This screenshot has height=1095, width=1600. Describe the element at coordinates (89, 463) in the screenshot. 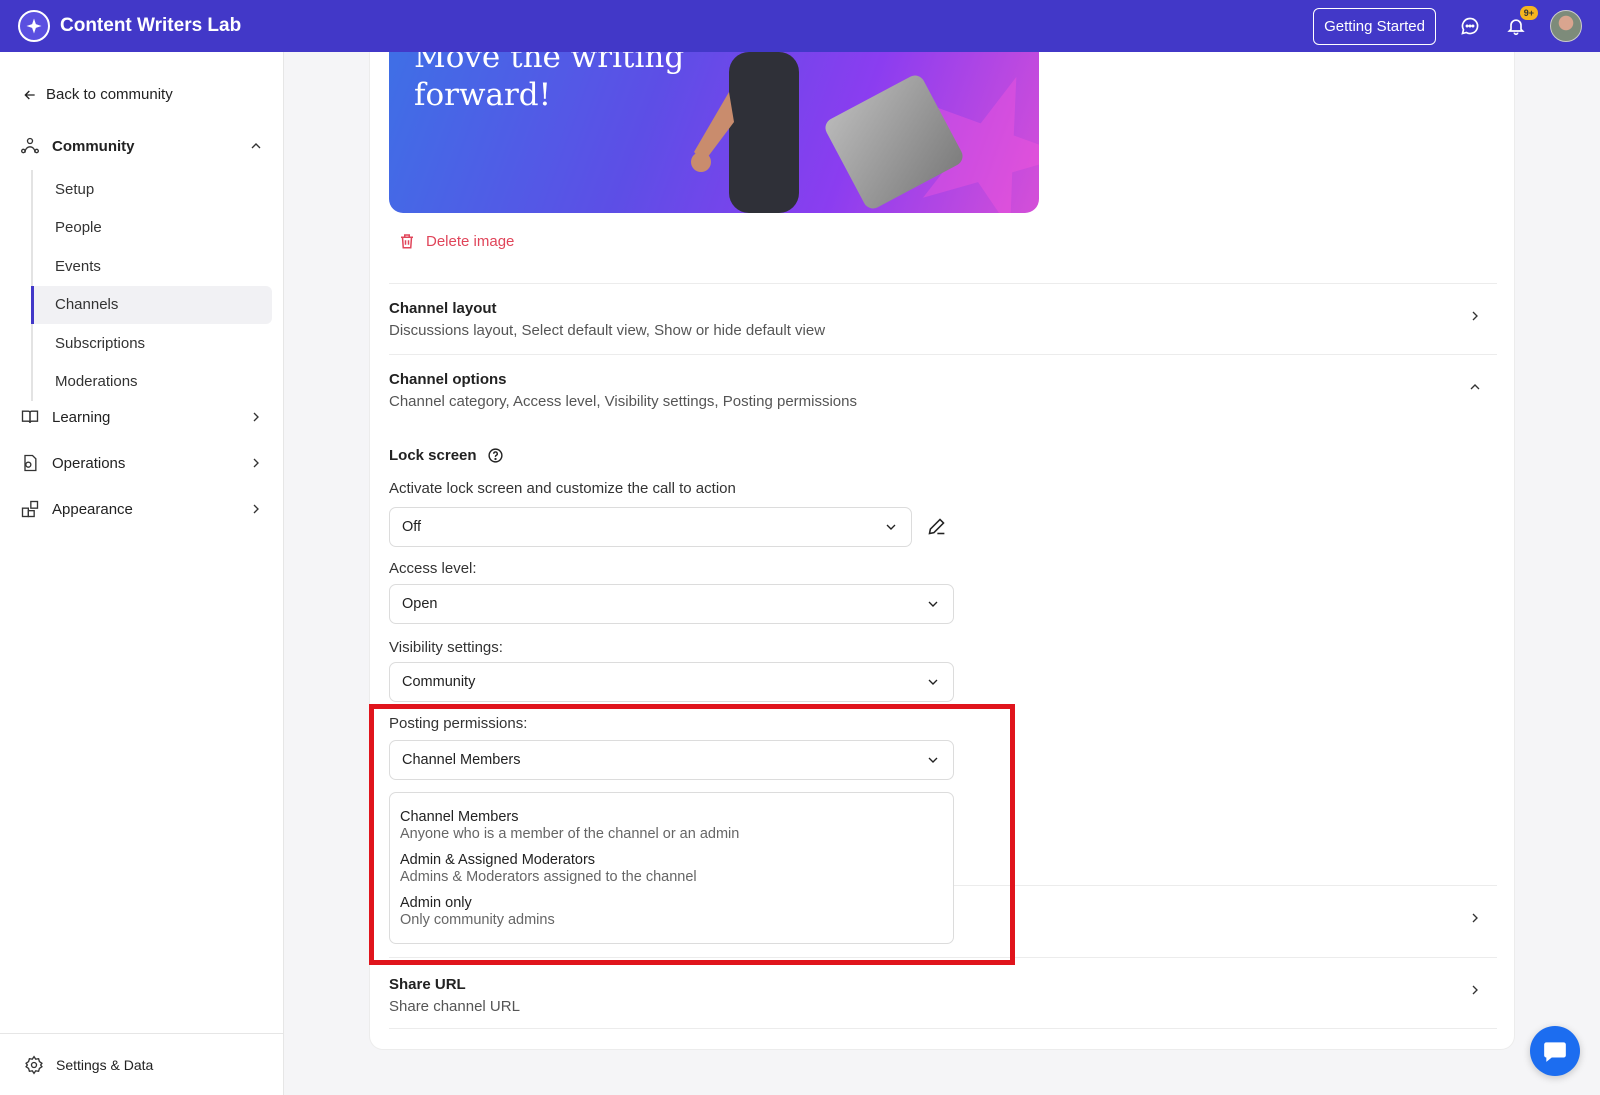

I see `sidebar-section-label: Operations` at that location.